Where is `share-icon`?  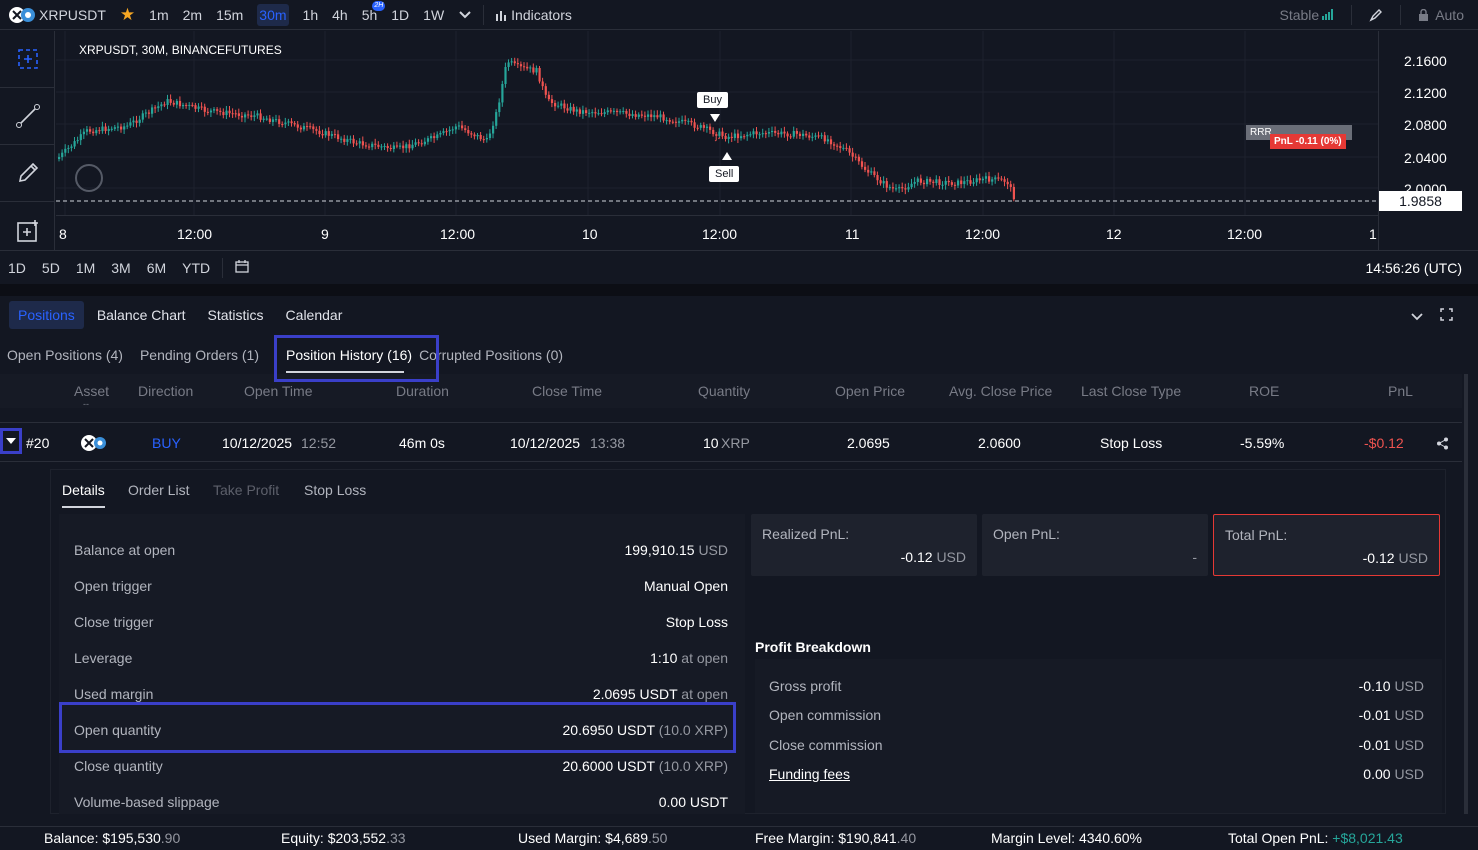
share-icon is located at coordinates (1442, 443).